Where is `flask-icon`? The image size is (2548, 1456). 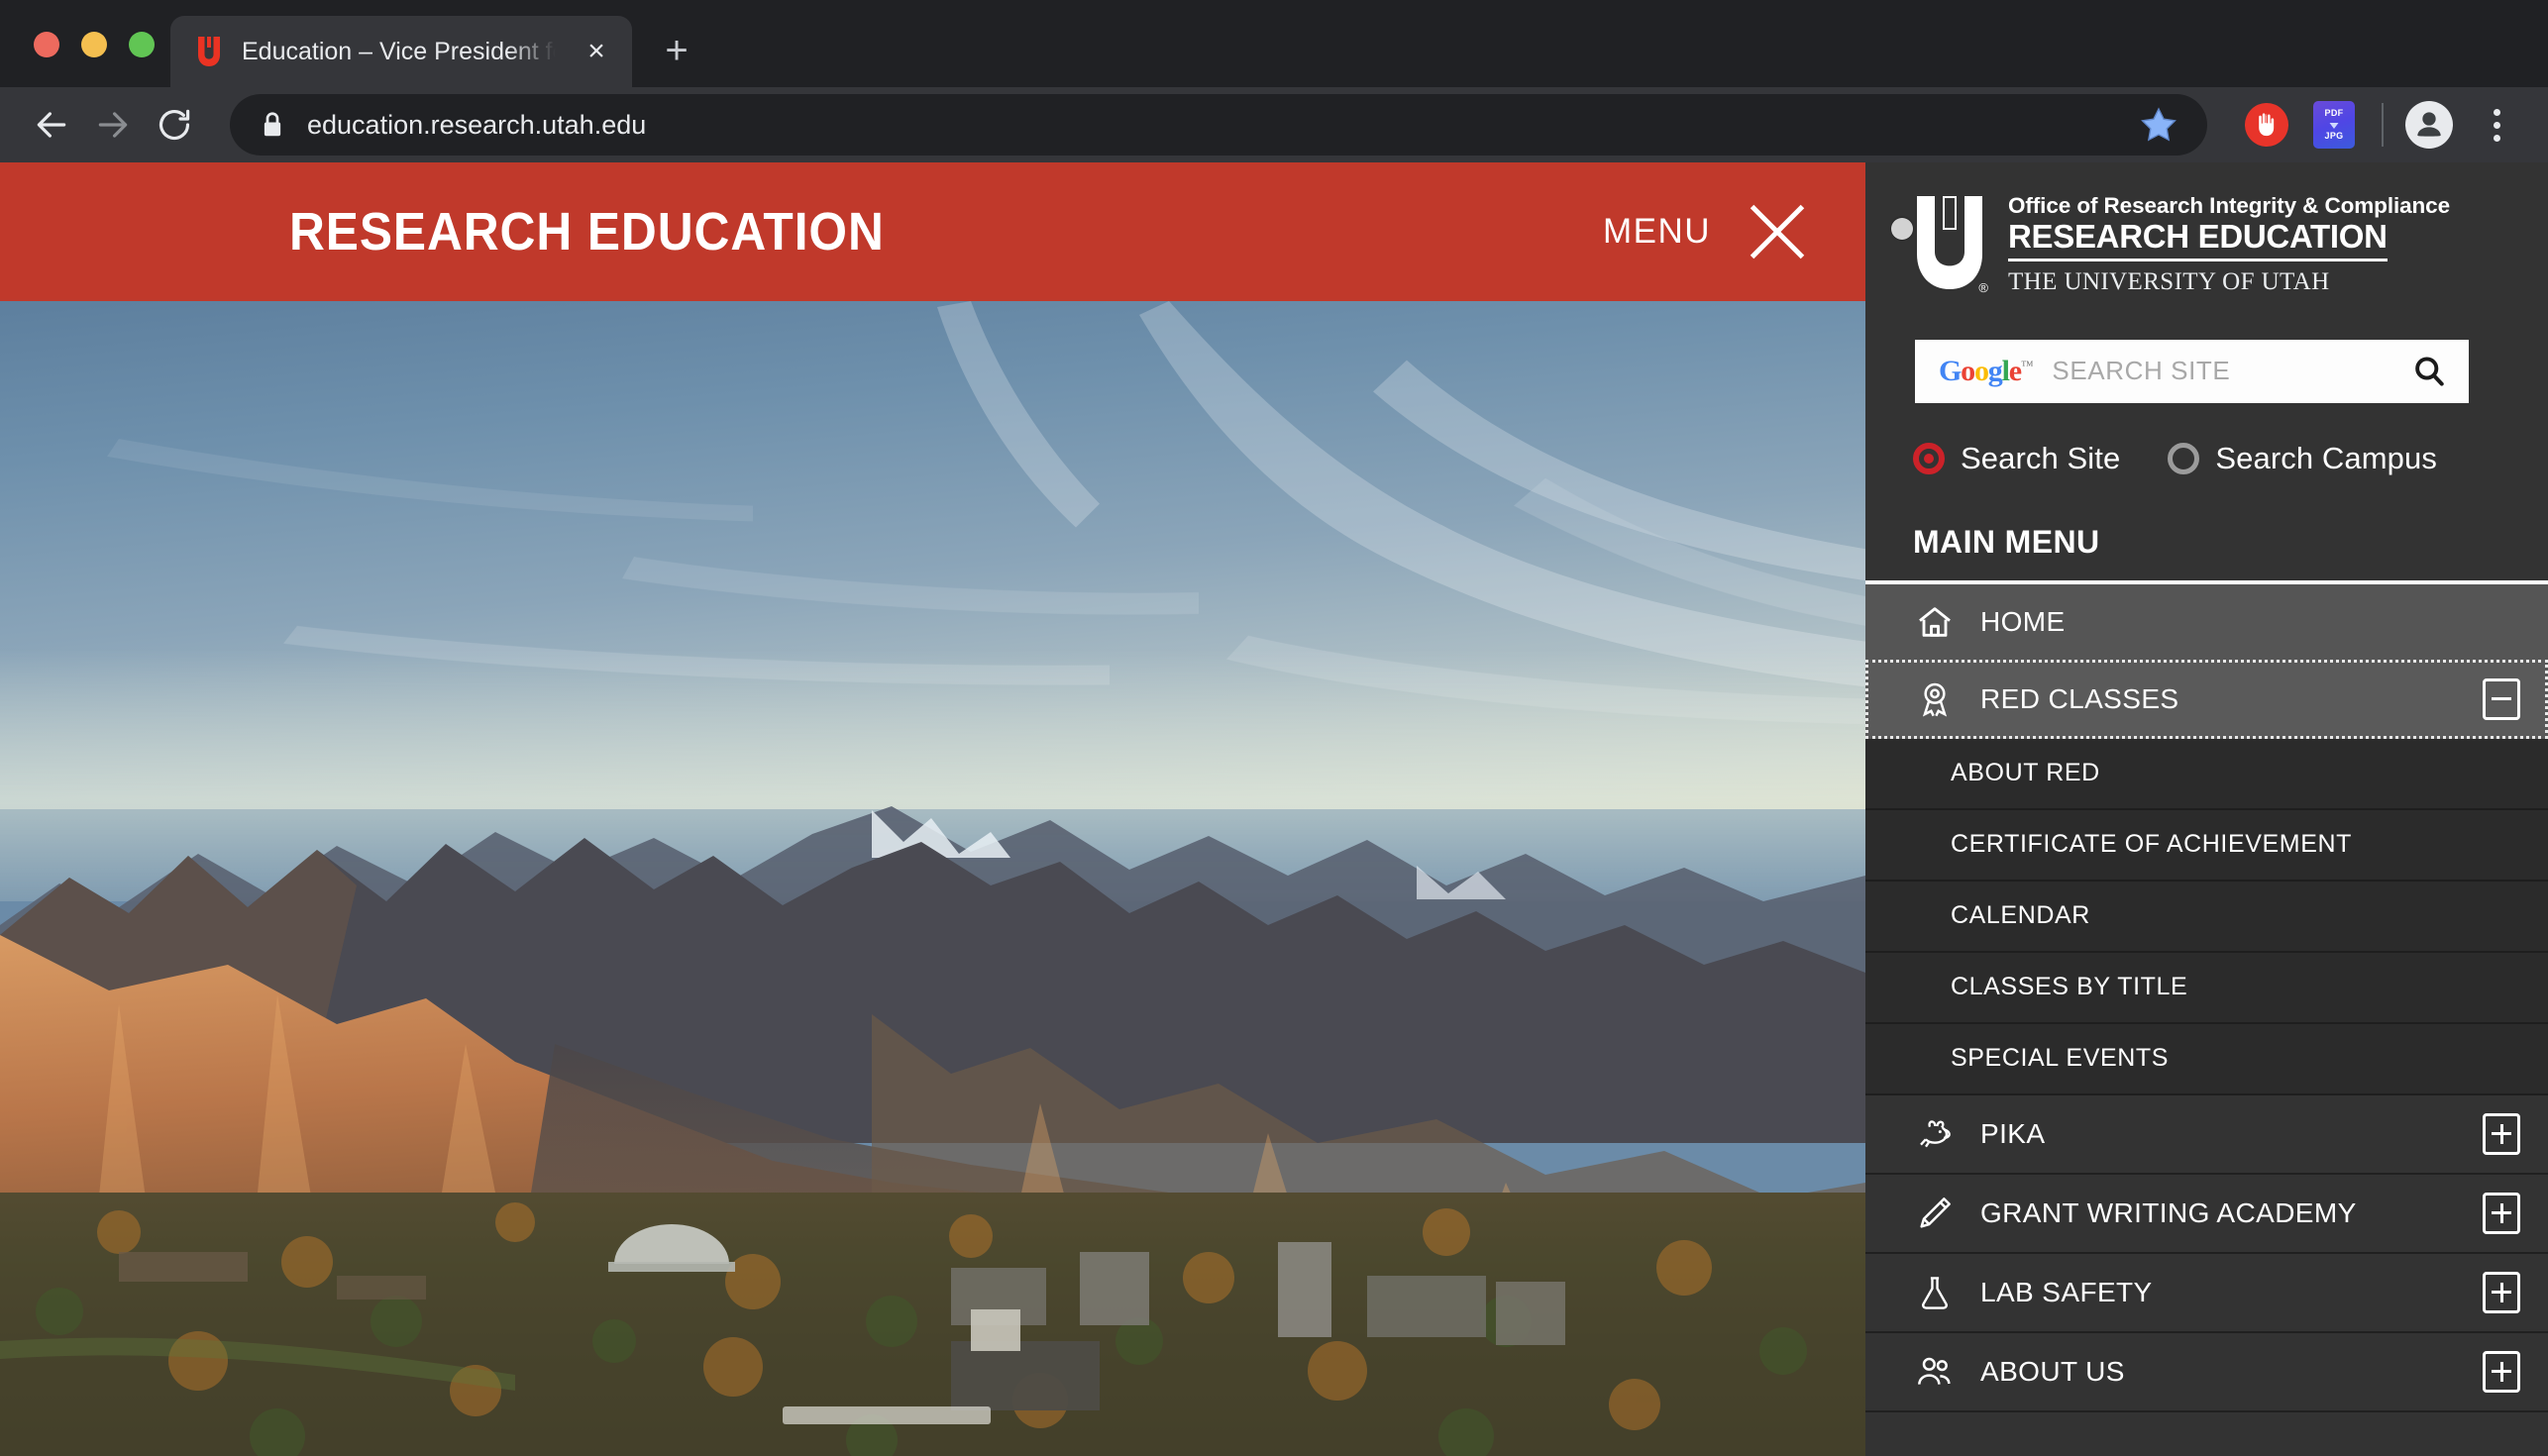 flask-icon is located at coordinates (1935, 1292).